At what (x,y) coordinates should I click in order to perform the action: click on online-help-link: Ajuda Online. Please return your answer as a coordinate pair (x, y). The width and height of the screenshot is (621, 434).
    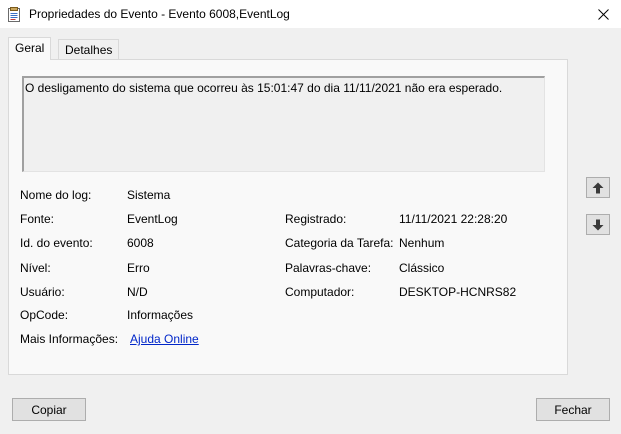
    Looking at the image, I should click on (164, 339).